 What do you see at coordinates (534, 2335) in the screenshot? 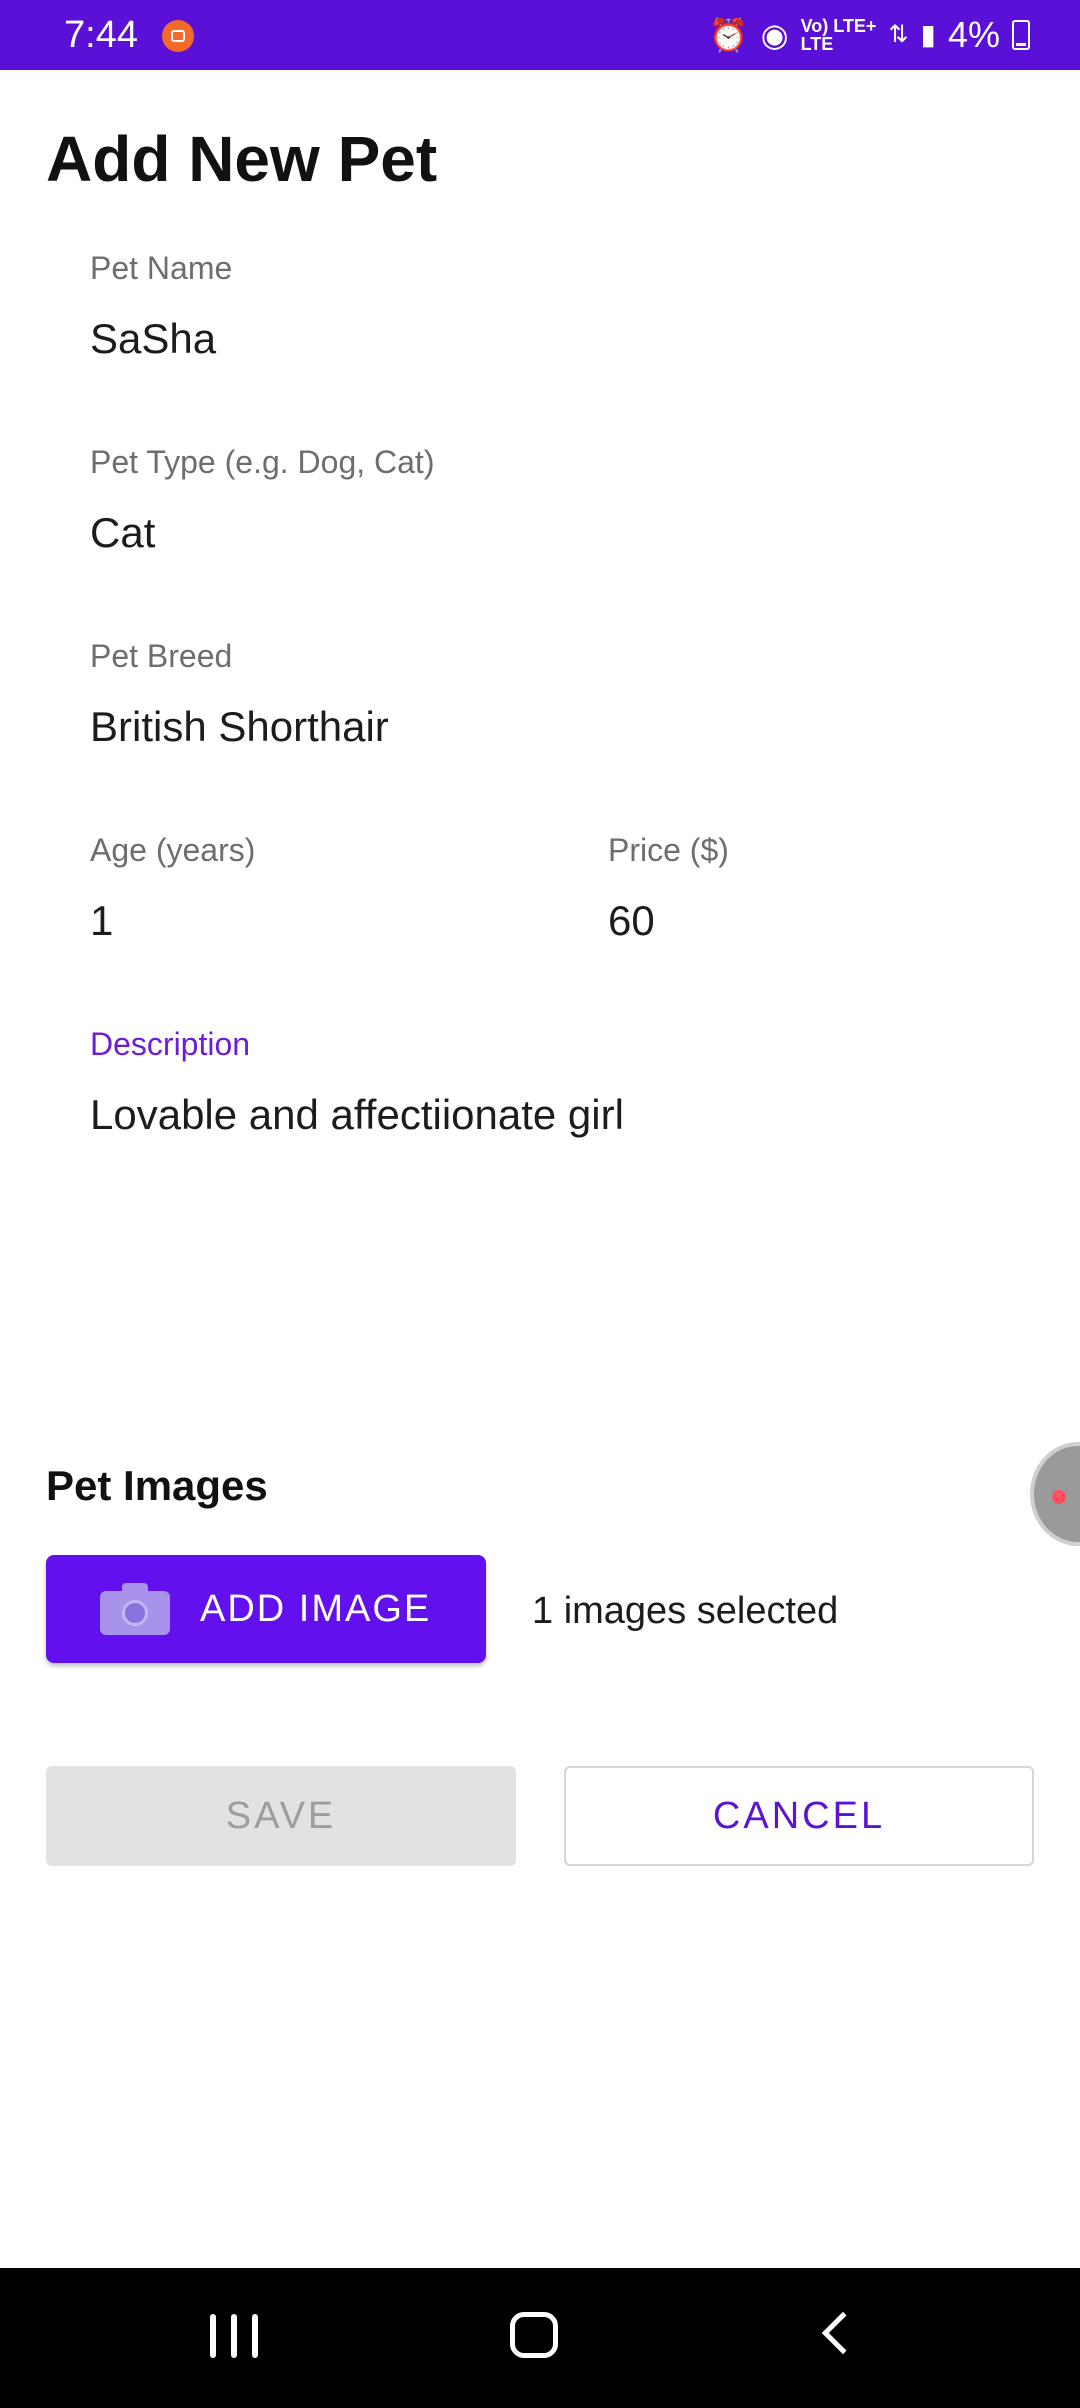
I see `home-icon` at bounding box center [534, 2335].